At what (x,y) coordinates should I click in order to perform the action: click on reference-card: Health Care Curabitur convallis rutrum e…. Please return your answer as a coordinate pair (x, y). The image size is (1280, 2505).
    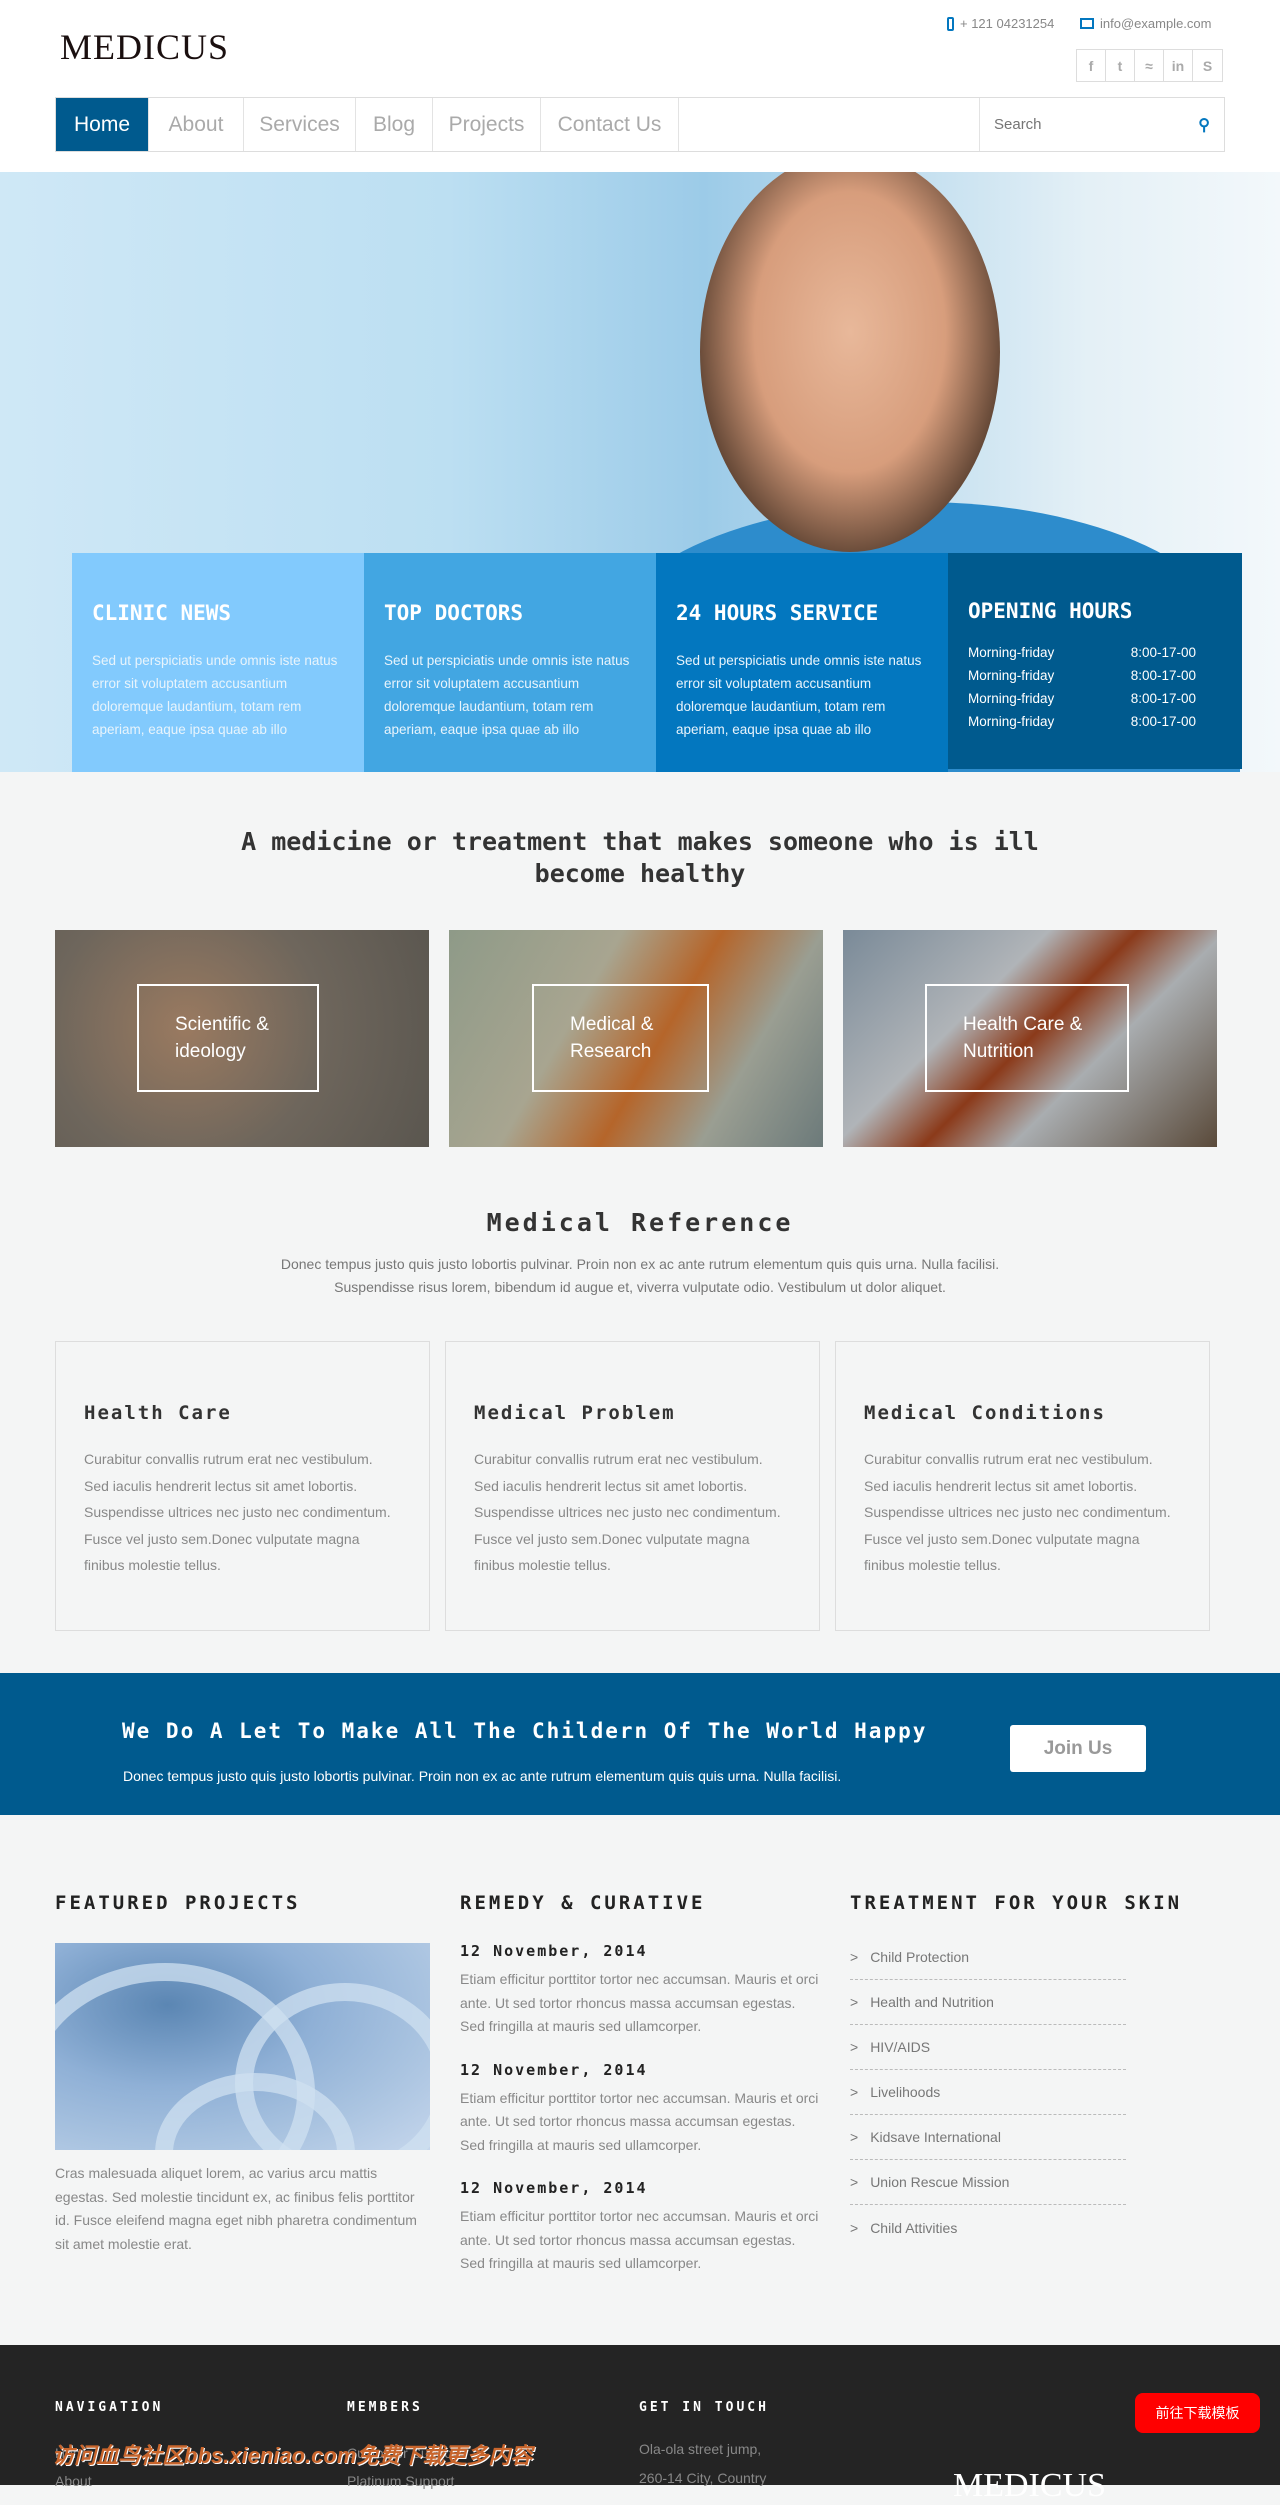
    Looking at the image, I should click on (242, 1486).